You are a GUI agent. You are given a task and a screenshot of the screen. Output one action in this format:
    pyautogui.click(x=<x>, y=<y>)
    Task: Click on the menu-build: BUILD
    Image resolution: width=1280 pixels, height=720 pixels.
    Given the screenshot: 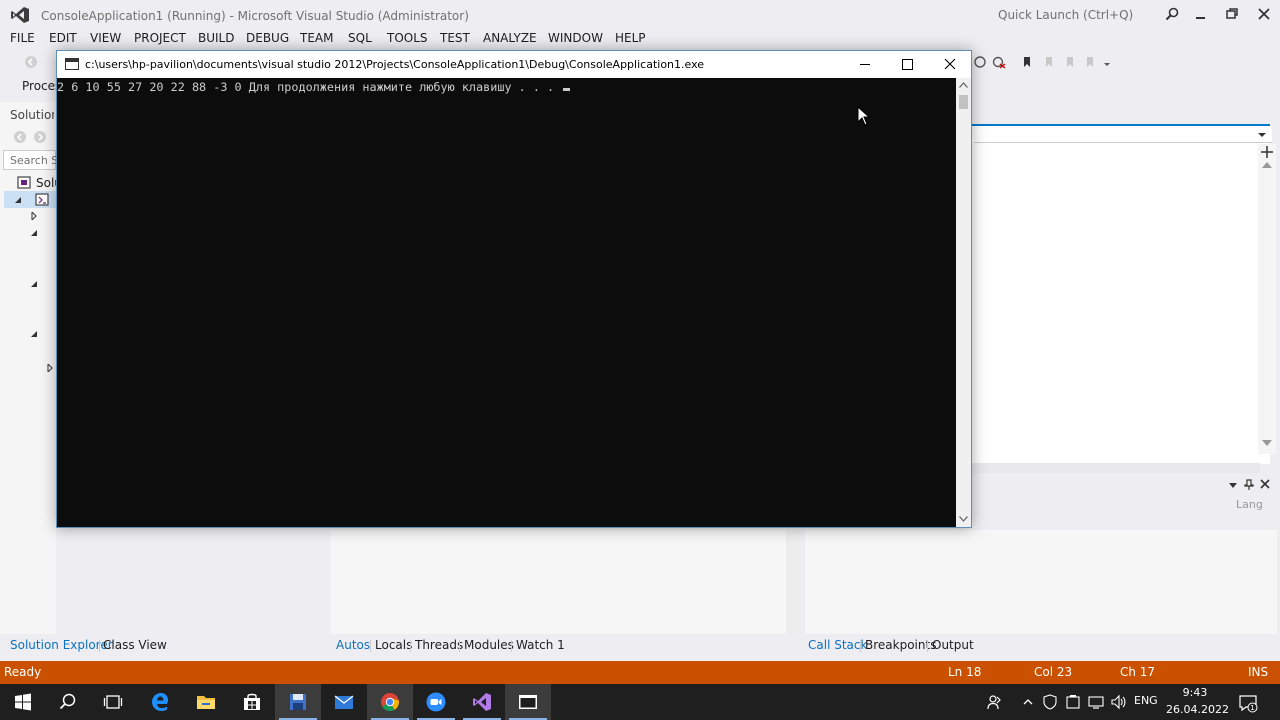 What is the action you would take?
    pyautogui.click(x=216, y=38)
    